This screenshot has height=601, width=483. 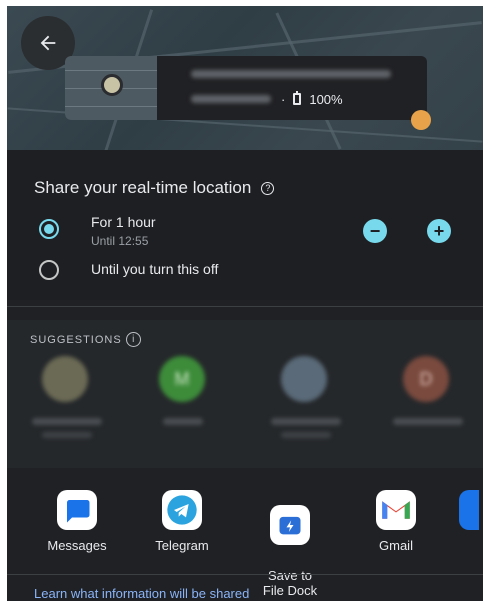 I want to click on radio-until-turn-off, so click(x=49, y=270).